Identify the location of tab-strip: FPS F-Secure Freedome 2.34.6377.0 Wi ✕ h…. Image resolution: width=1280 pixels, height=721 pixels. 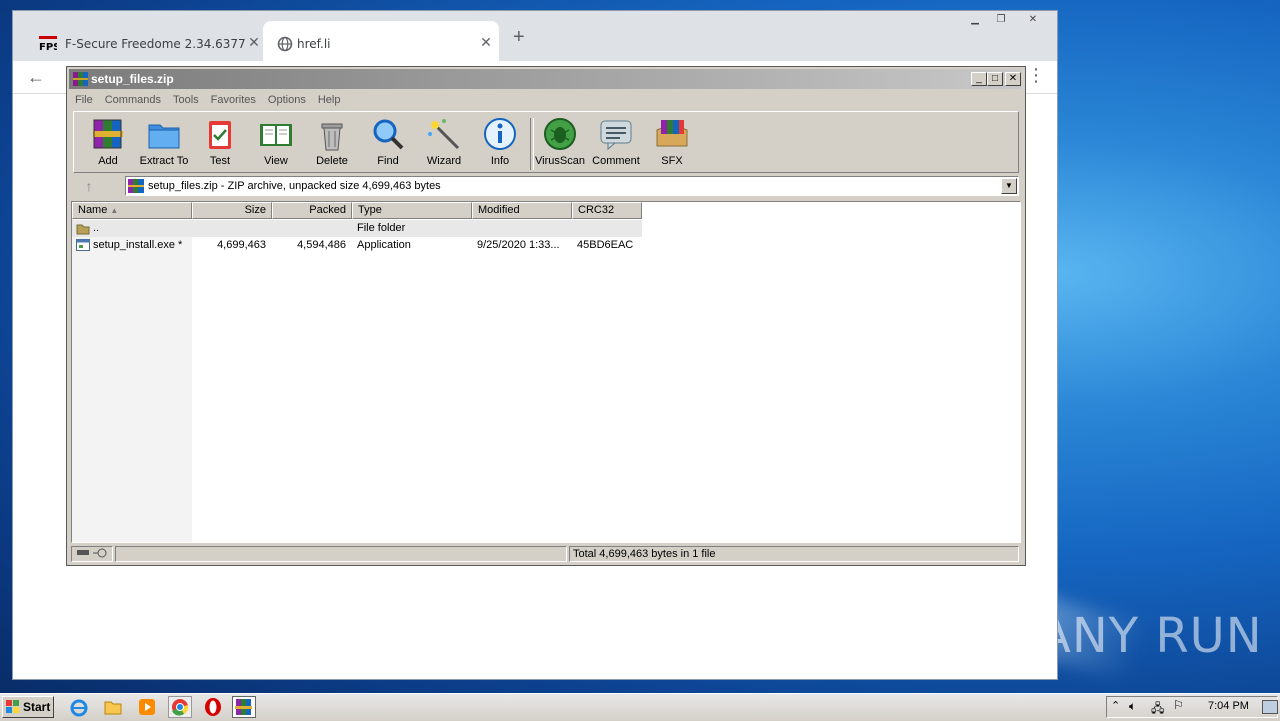
(535, 36).